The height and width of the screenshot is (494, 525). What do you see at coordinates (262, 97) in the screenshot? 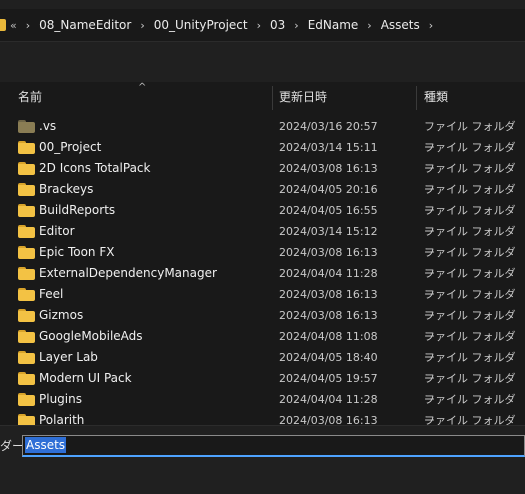
I see `column-header: ^ 名前 更新日時 種類` at bounding box center [262, 97].